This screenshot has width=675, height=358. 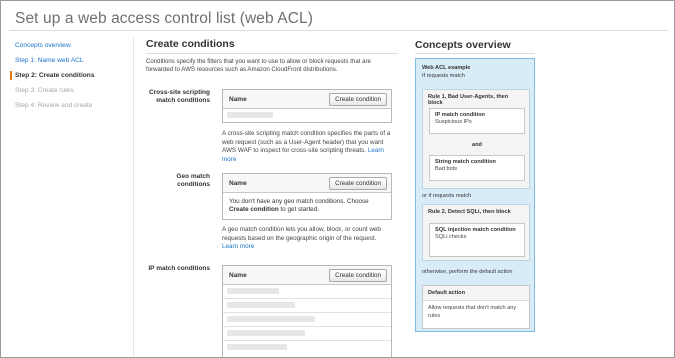 What do you see at coordinates (179, 97) in the screenshot?
I see `xss-section-label: Cross-site scripting match conditions` at bounding box center [179, 97].